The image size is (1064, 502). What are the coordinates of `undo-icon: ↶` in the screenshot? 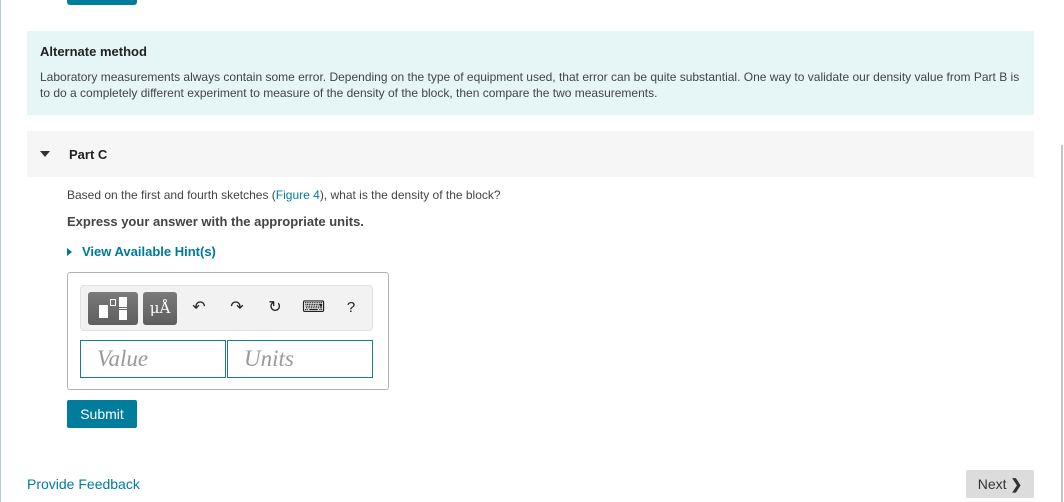 It's located at (199, 308).